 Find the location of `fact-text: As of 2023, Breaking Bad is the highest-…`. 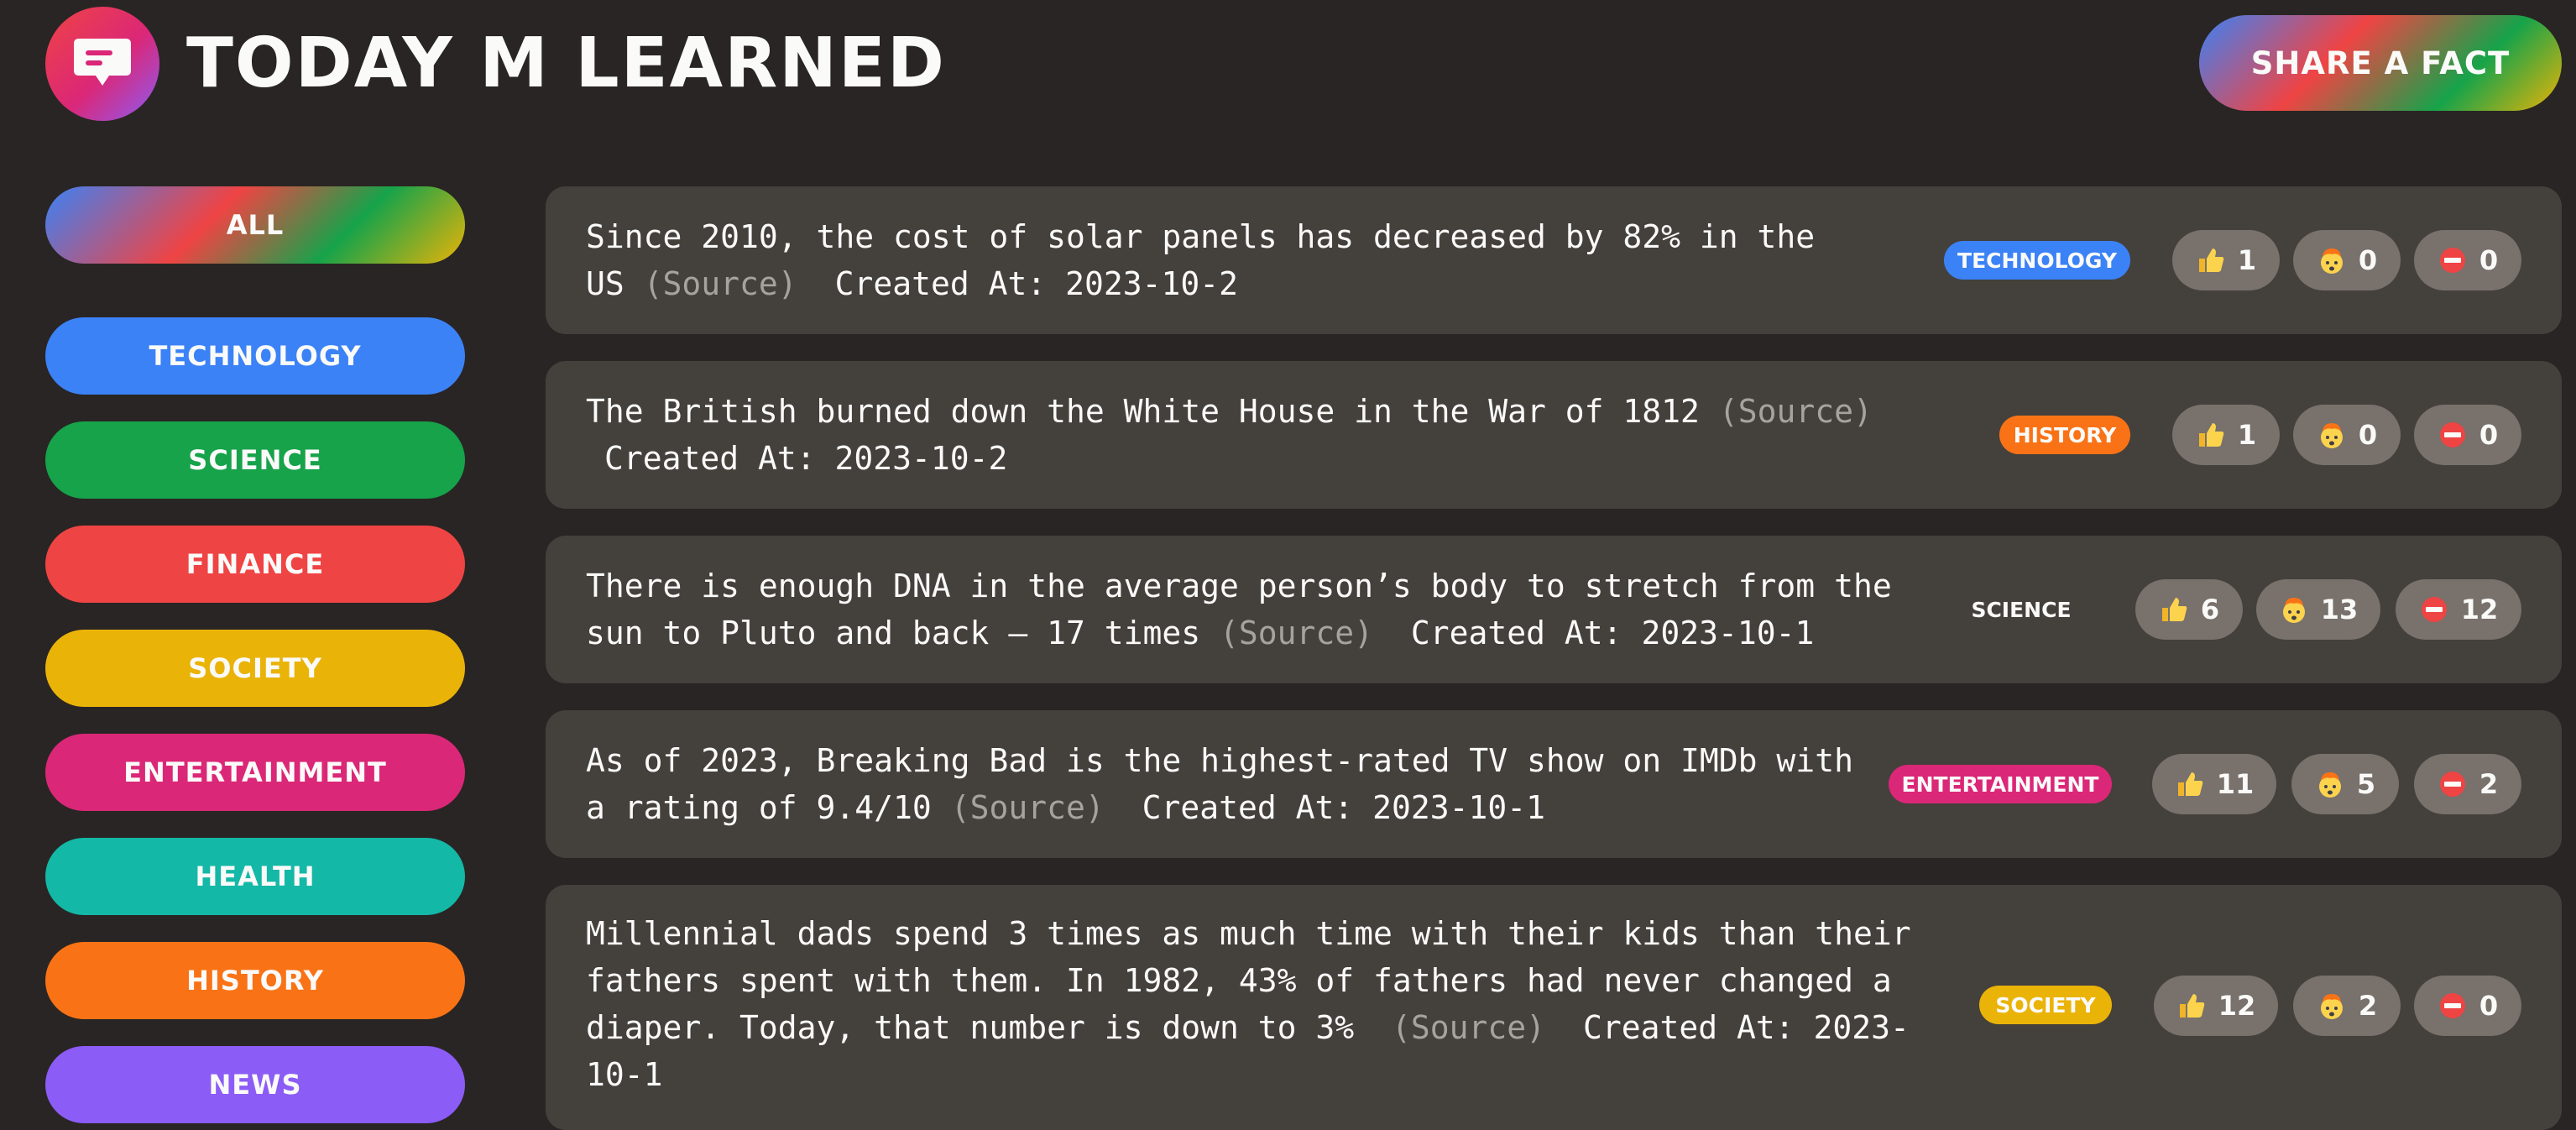

fact-text: As of 2023, Breaking Bad is the highest-… is located at coordinates (1232, 784).